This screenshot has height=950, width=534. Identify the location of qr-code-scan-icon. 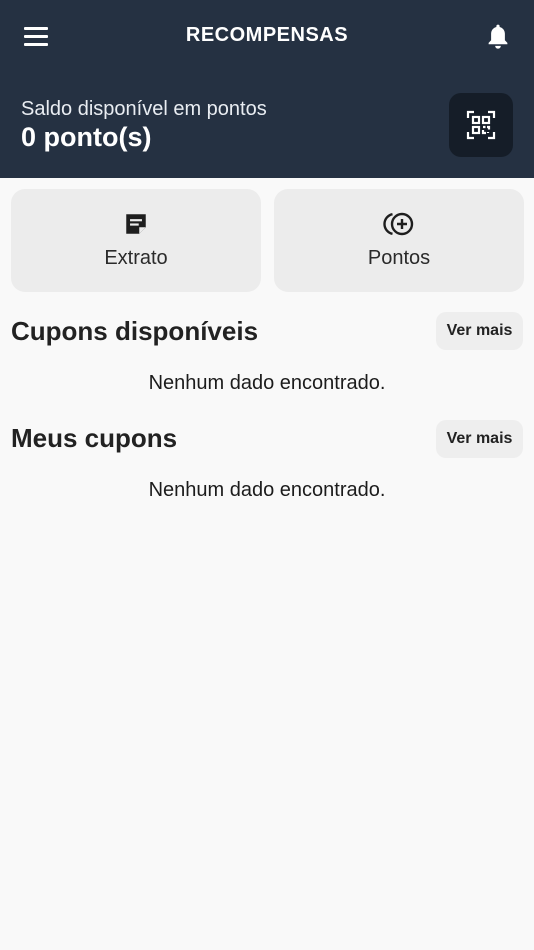
(481, 125).